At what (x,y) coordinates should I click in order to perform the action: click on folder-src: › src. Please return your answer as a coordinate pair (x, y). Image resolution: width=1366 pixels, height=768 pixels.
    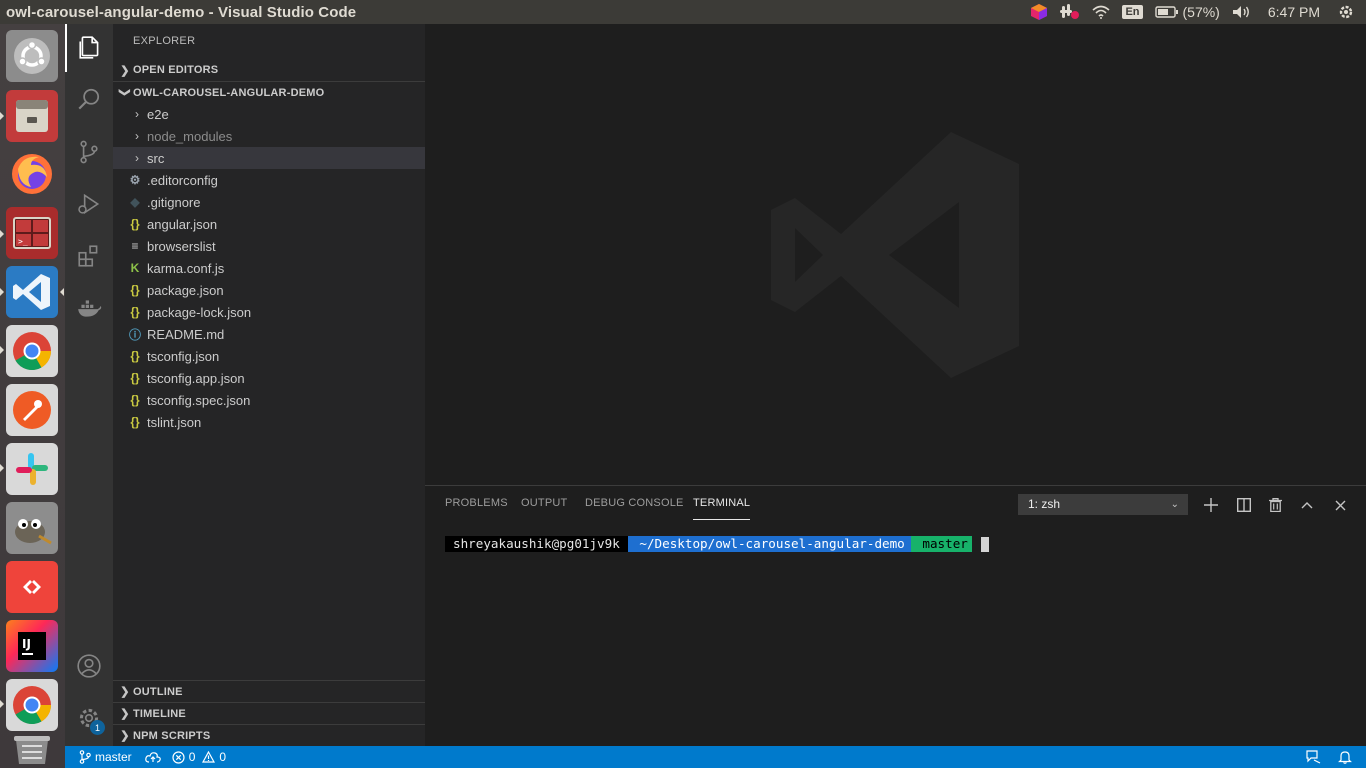
    Looking at the image, I should click on (269, 158).